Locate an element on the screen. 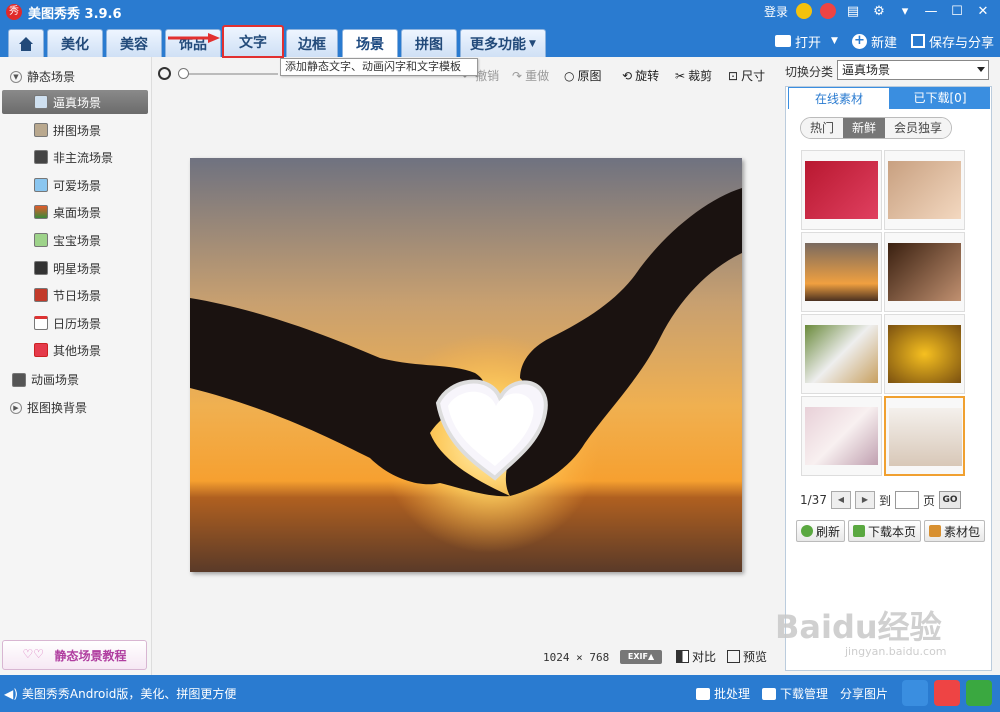  tab-online-material: 在线素材 is located at coordinates (839, 98).